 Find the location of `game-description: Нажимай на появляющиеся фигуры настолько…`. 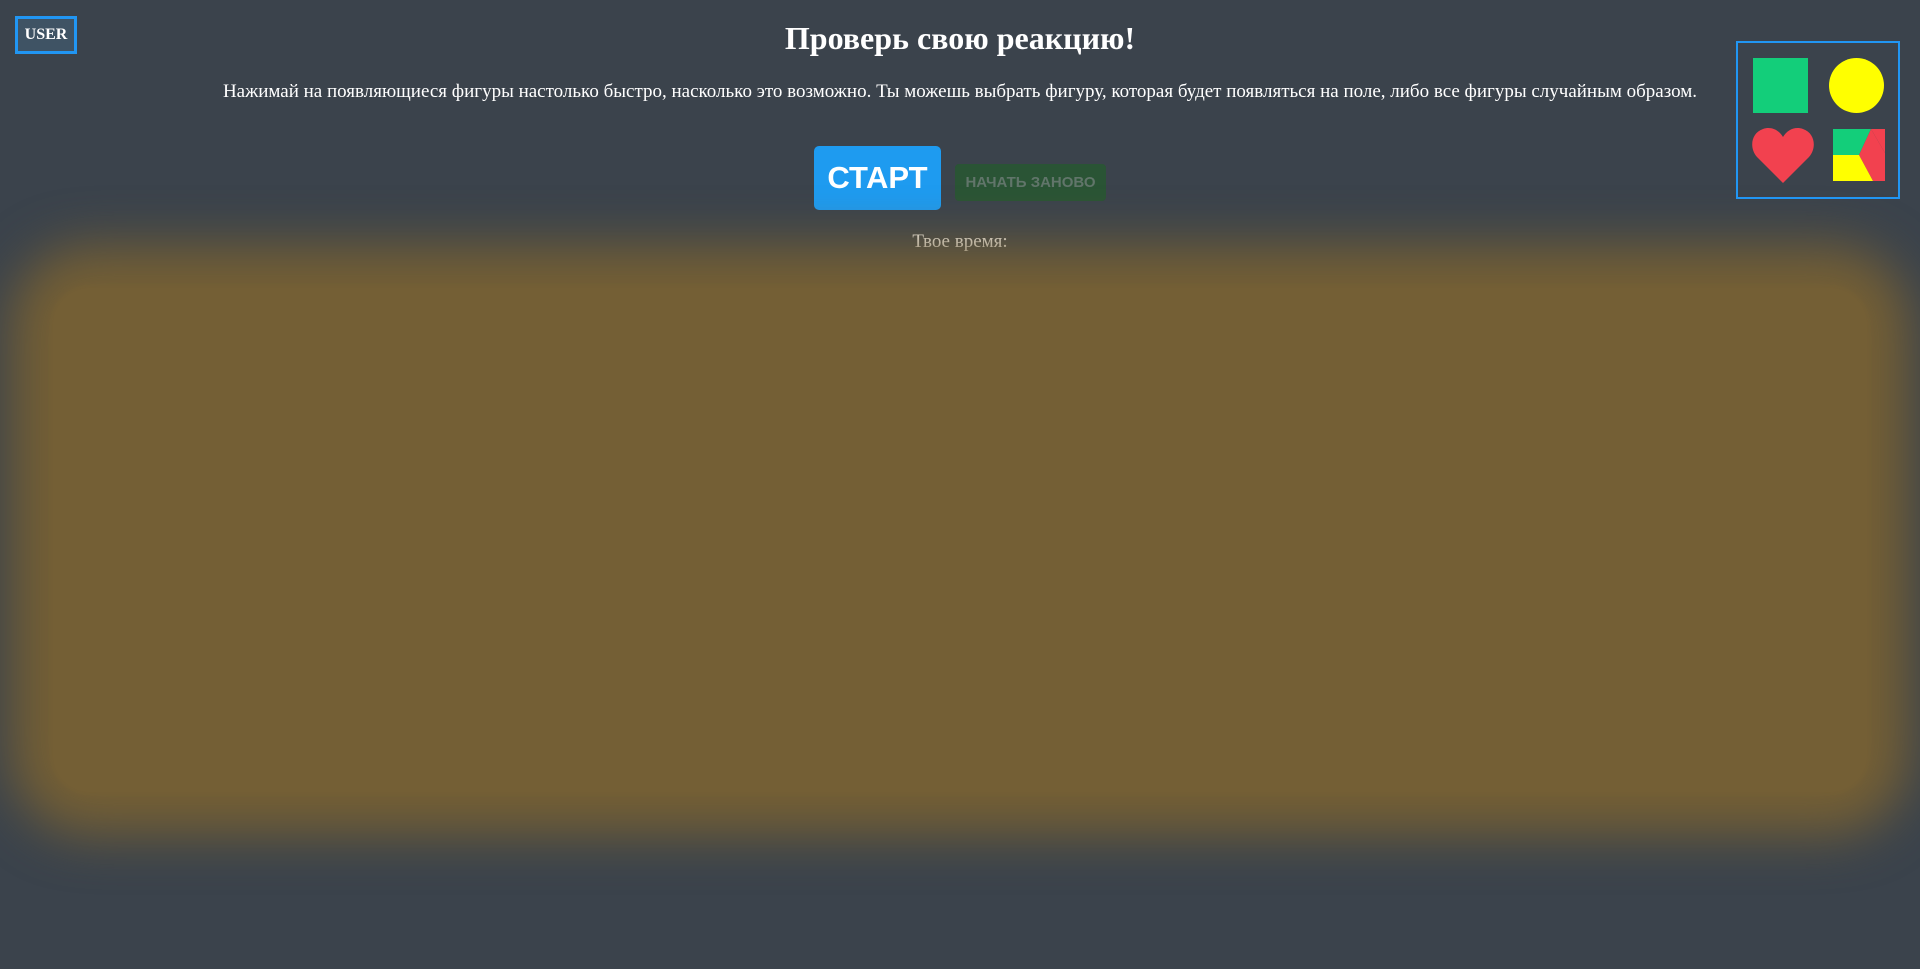

game-description: Нажимай на появляющиеся фигуры настолько… is located at coordinates (960, 91).